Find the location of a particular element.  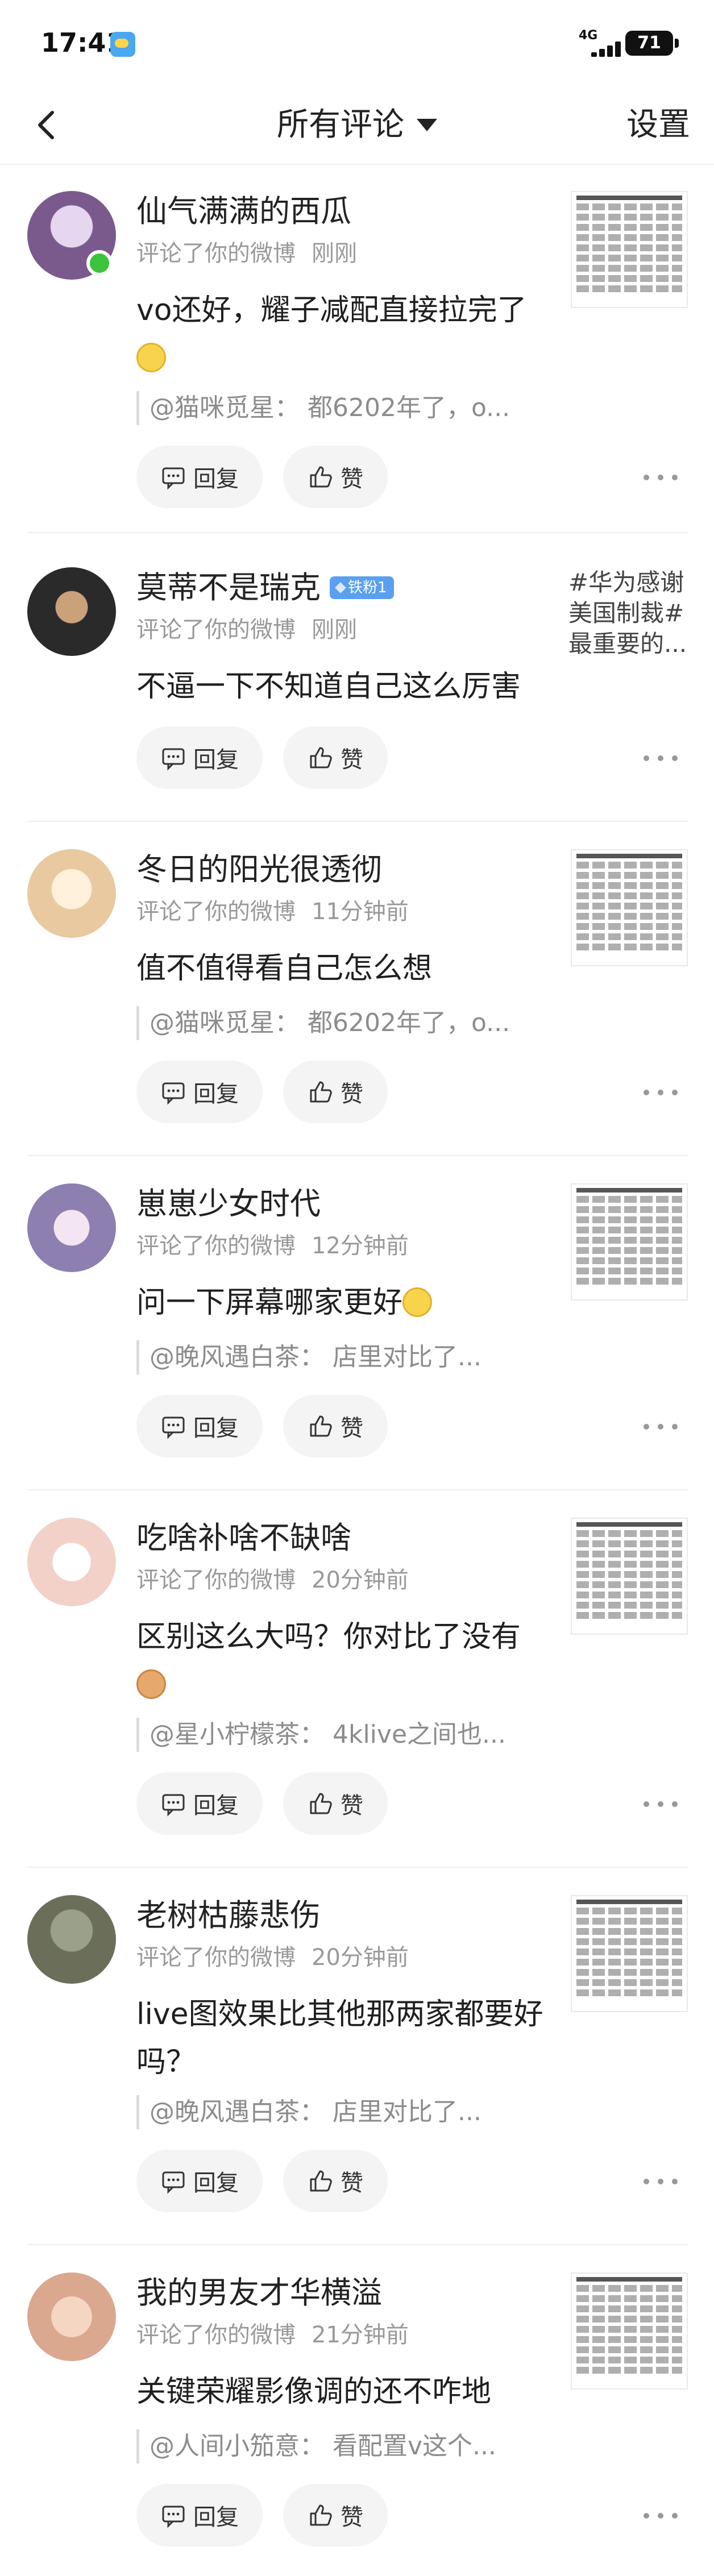

comment-text: 不逼一下不知道自己这么厉害 is located at coordinates (328, 687).